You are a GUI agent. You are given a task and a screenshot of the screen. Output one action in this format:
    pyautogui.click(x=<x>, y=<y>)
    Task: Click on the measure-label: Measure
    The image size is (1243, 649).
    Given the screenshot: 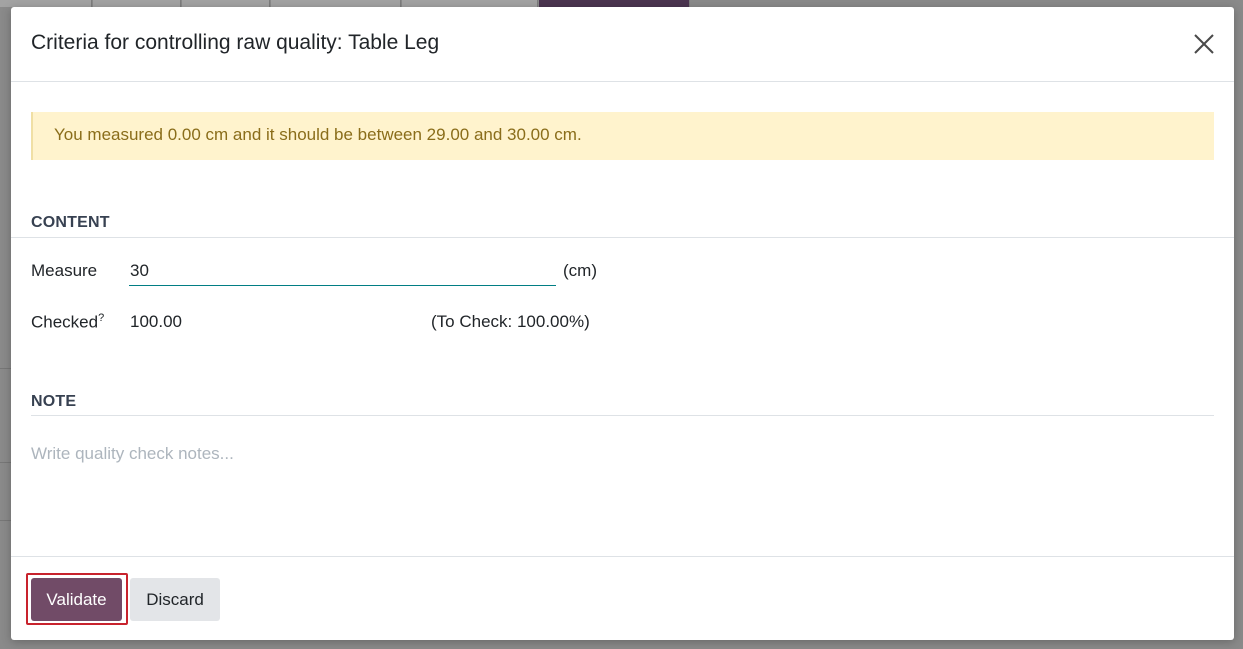 What is the action you would take?
    pyautogui.click(x=64, y=270)
    